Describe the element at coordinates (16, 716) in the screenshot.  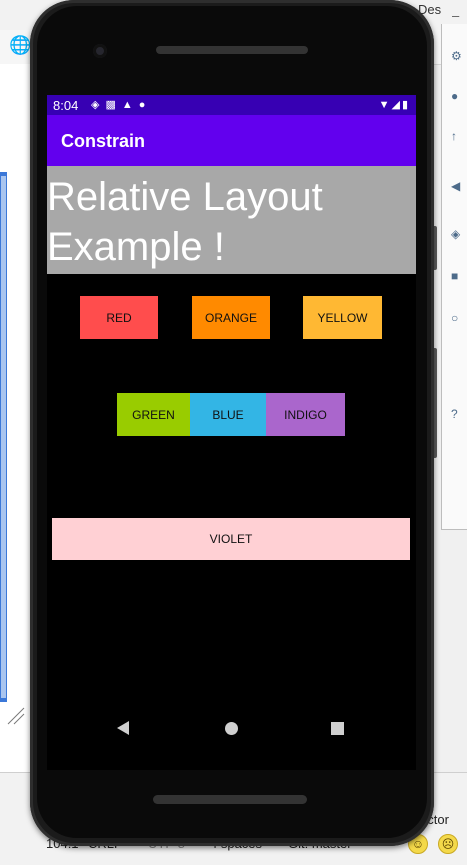
I see `resize-grip-icon` at that location.